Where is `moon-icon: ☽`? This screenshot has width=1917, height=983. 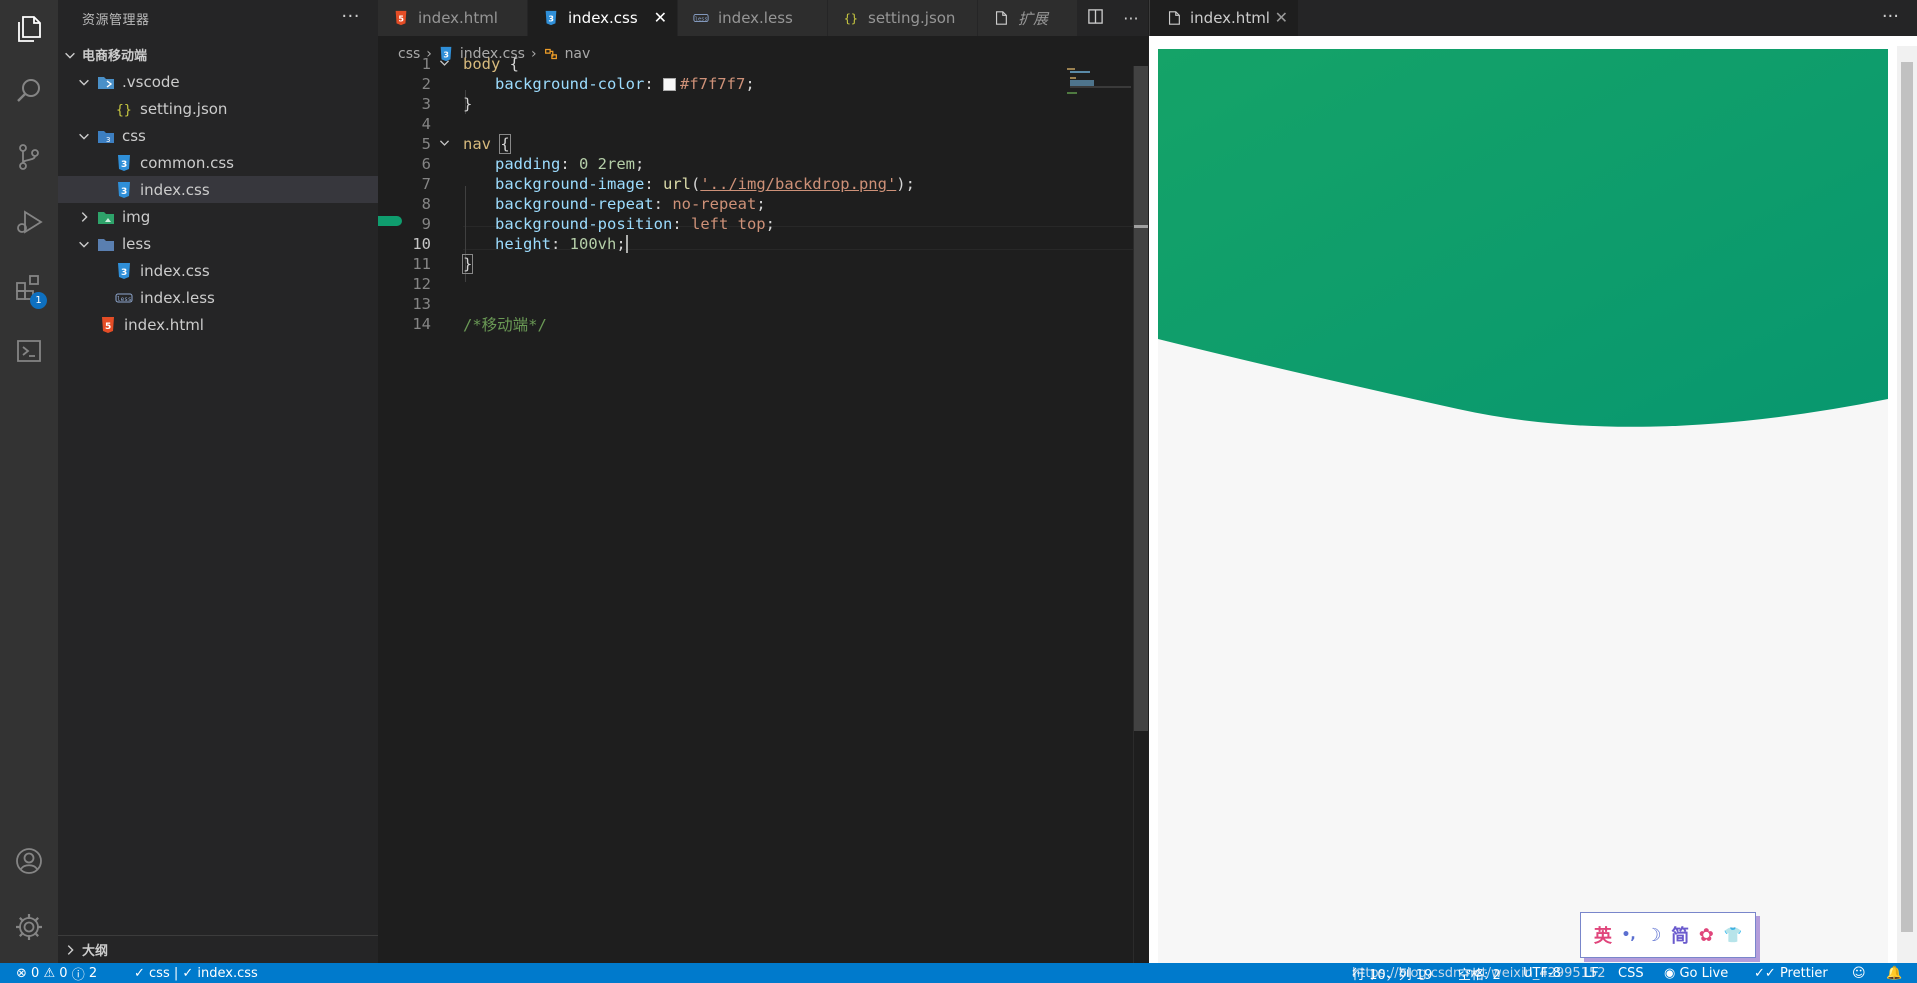
moon-icon: ☽ is located at coordinates (1653, 935).